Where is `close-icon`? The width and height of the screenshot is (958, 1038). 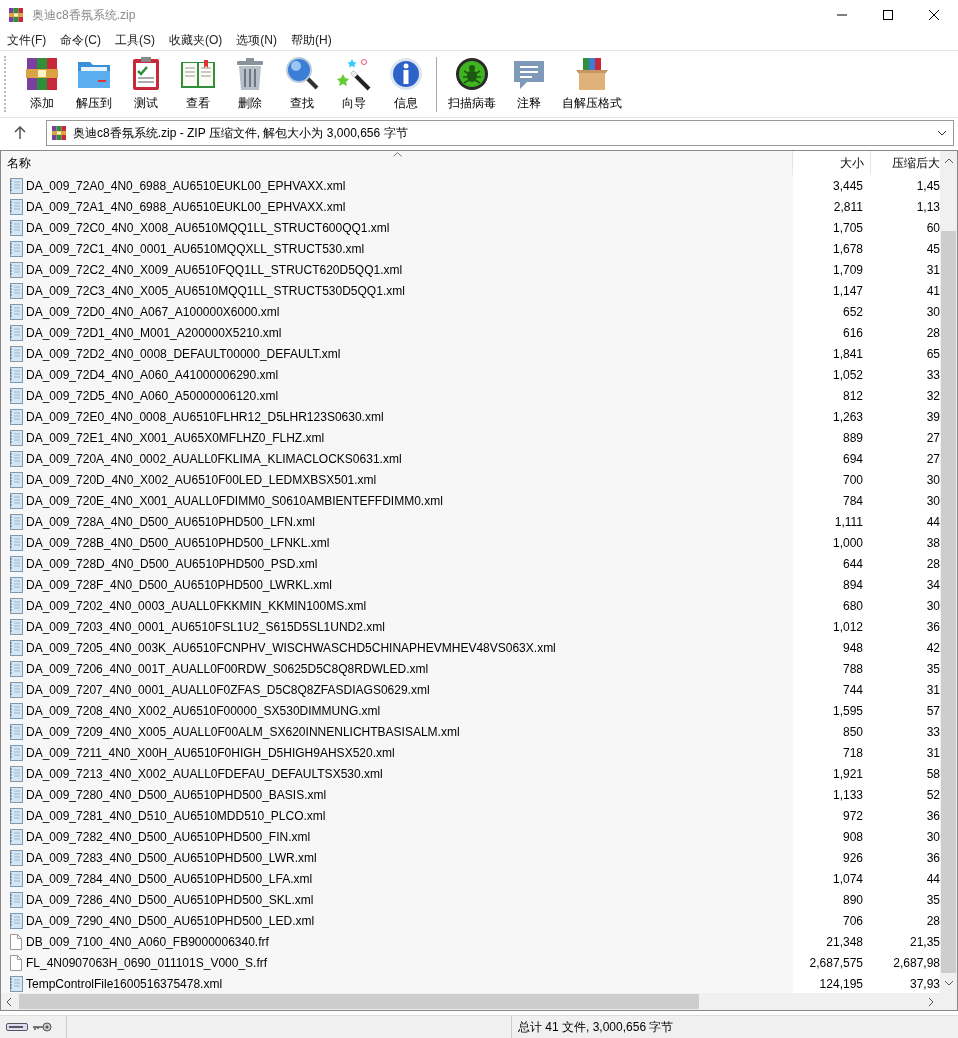
close-icon is located at coordinates (934, 15).